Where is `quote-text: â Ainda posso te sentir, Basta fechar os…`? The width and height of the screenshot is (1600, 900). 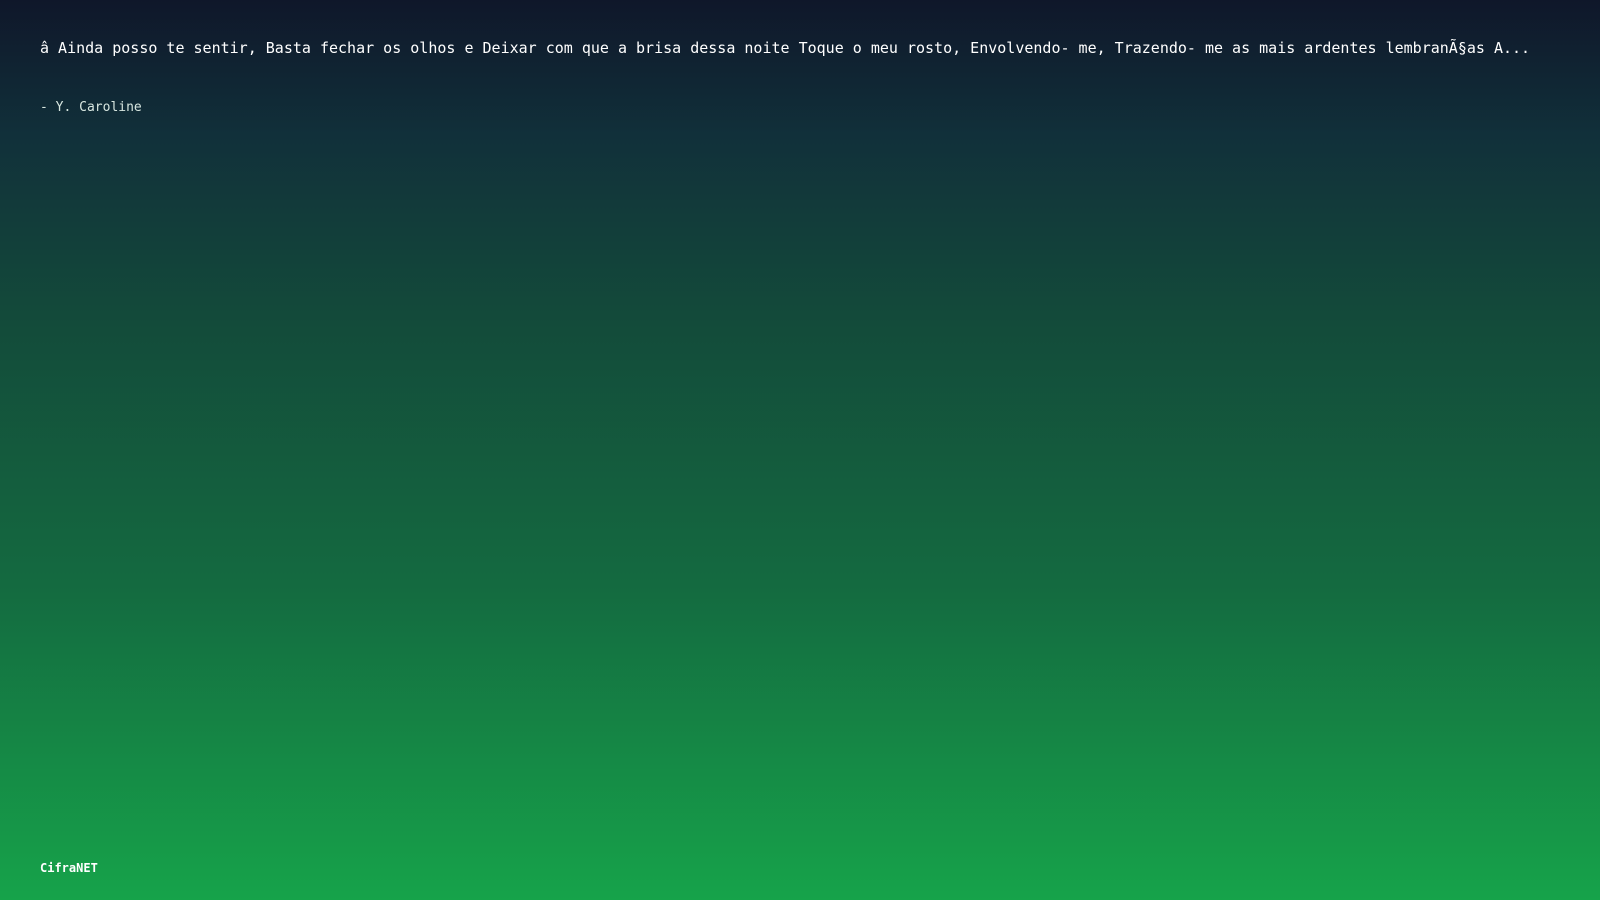
quote-text: â Ainda posso te sentir, Basta fechar os… is located at coordinates (785, 48).